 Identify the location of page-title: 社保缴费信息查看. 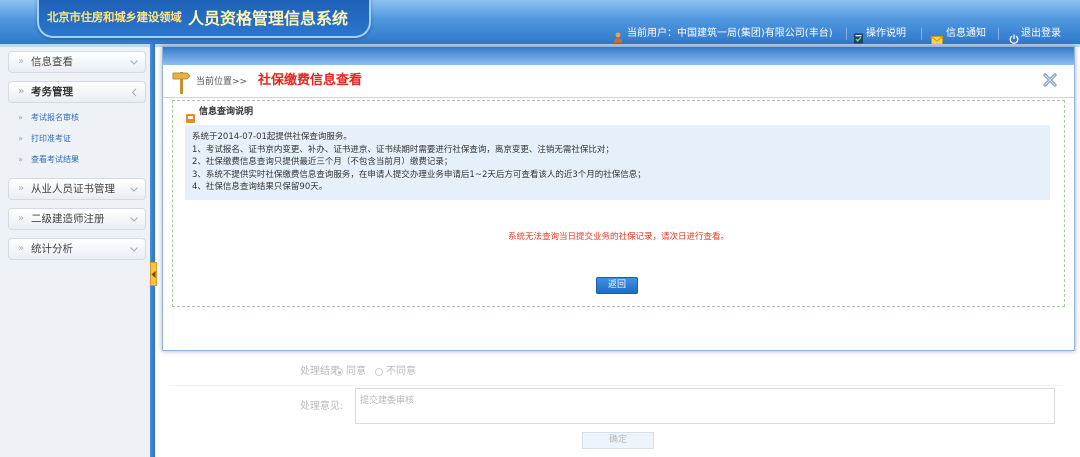
(310, 80).